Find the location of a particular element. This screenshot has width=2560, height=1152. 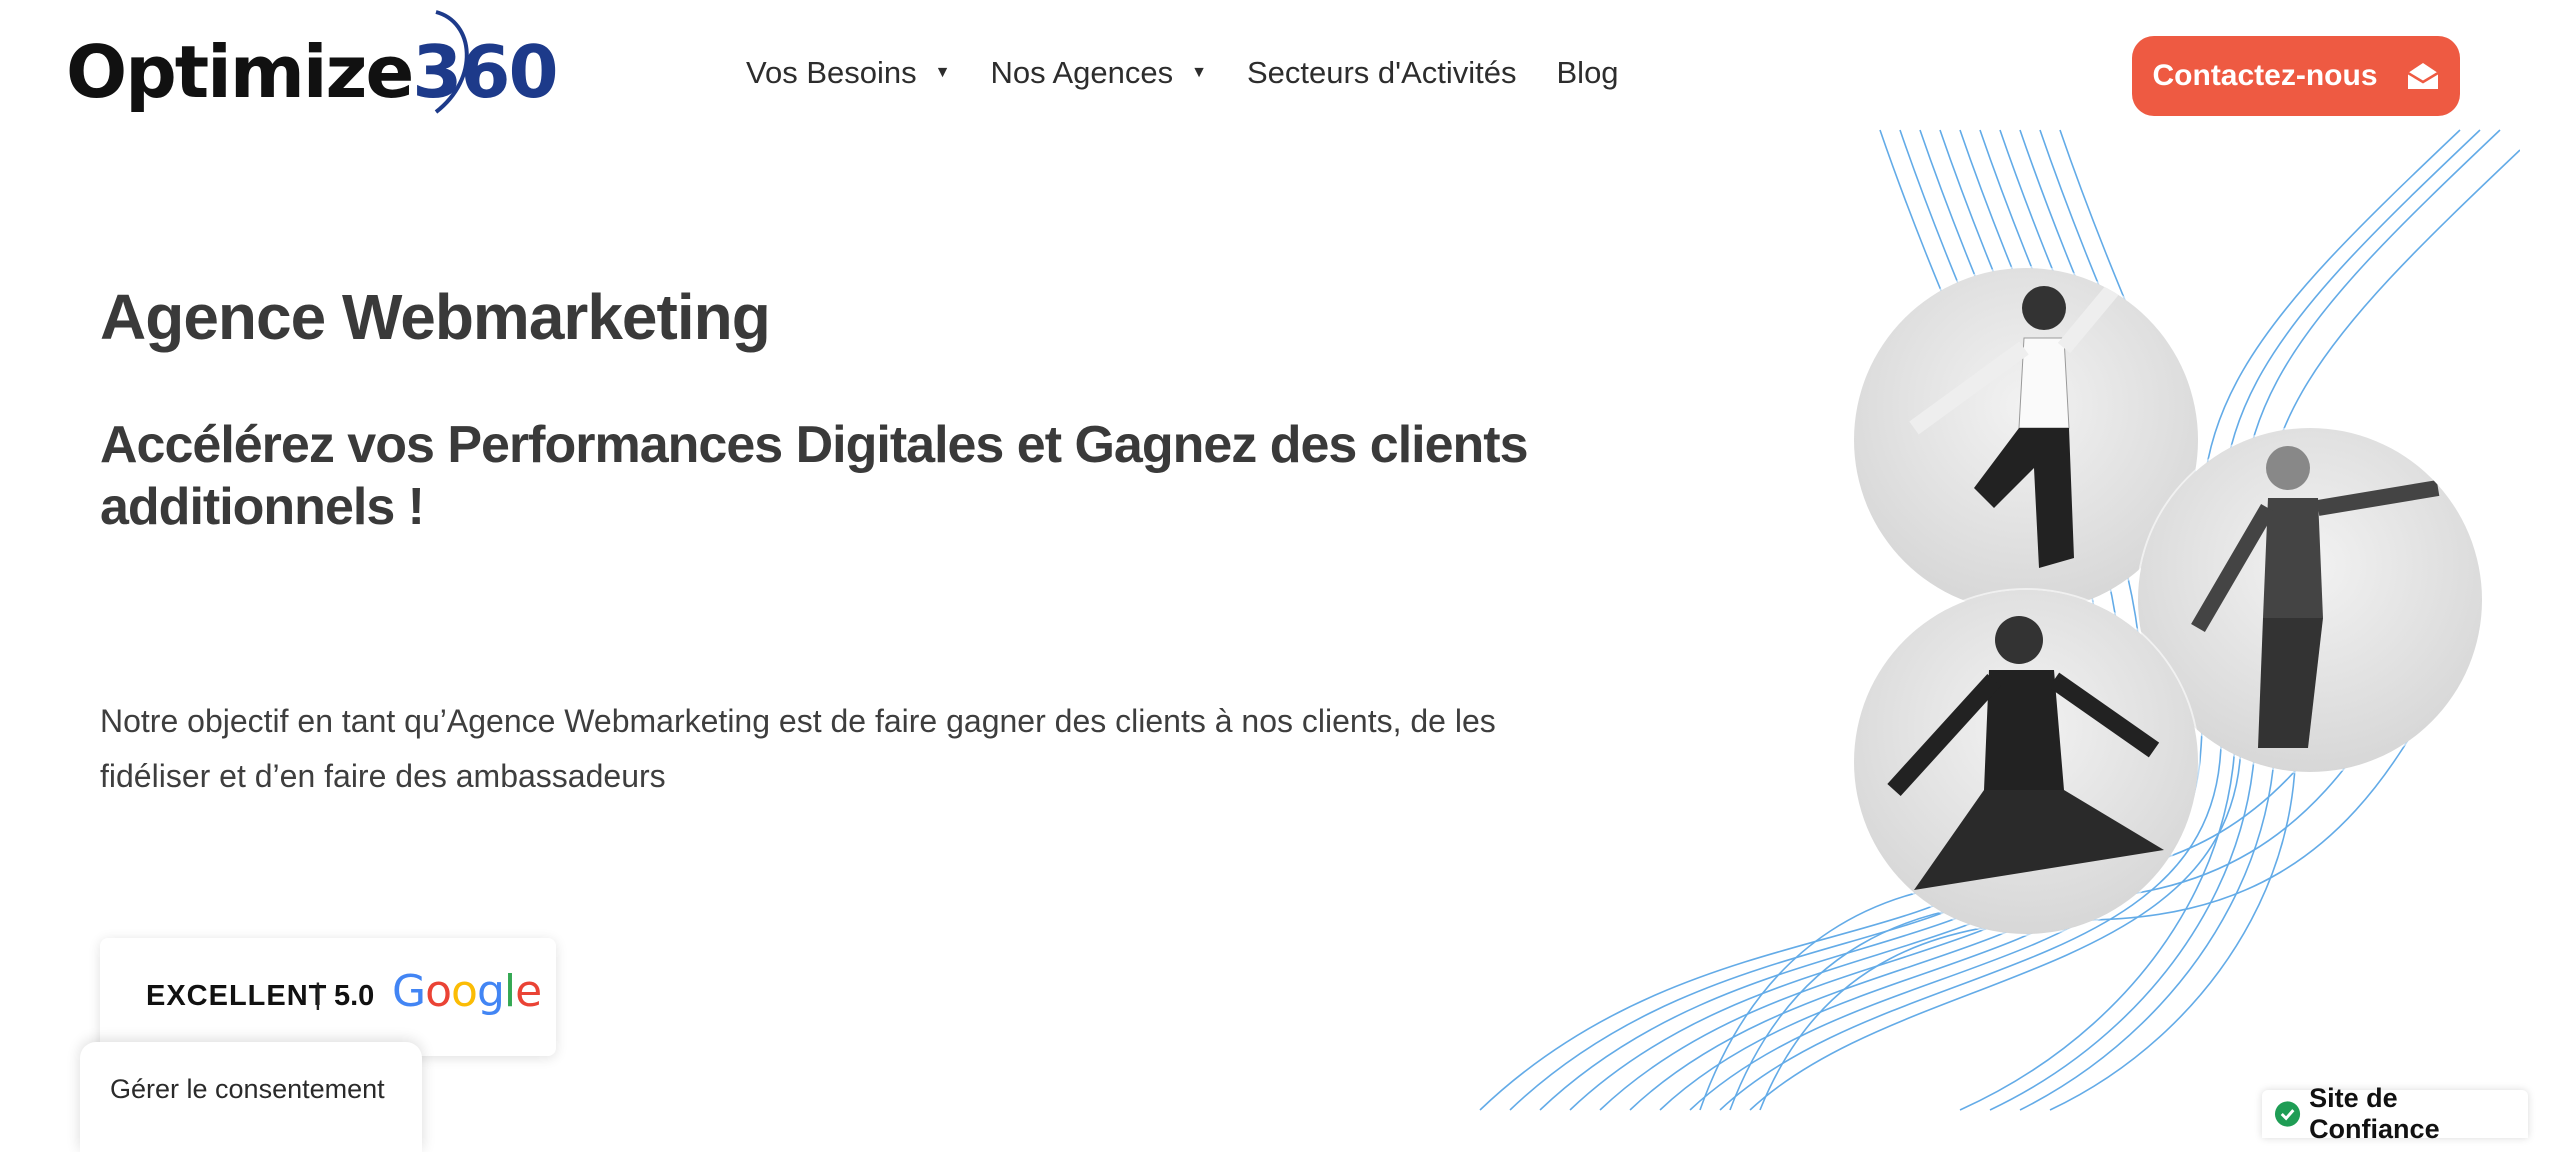

logo-arc-icon is located at coordinates (451, 62).